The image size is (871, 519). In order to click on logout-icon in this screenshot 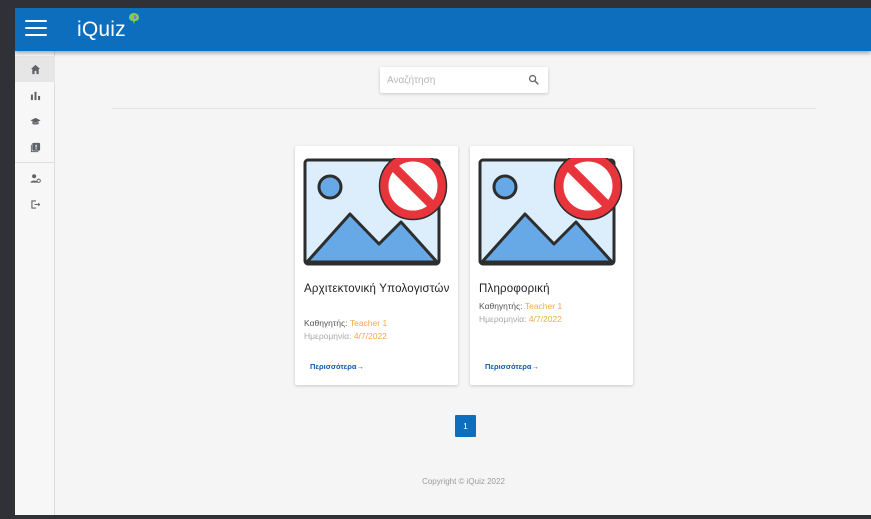, I will do `click(35, 204)`.